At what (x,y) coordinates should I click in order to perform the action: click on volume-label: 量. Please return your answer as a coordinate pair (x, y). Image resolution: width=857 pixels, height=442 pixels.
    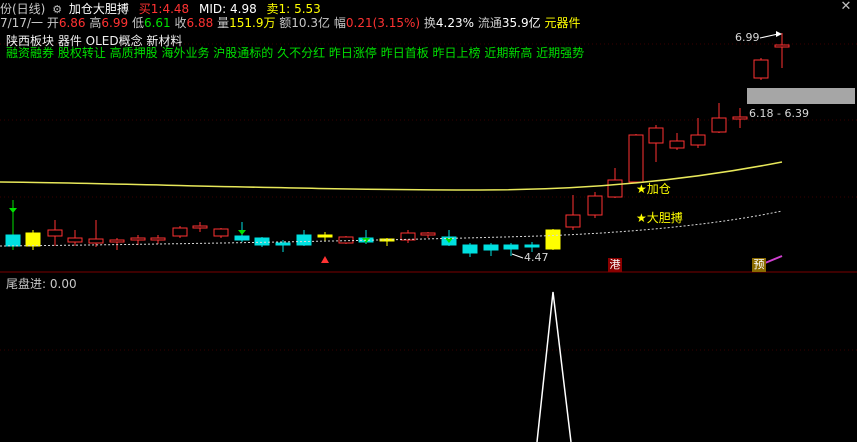
    Looking at the image, I should click on (223, 23).